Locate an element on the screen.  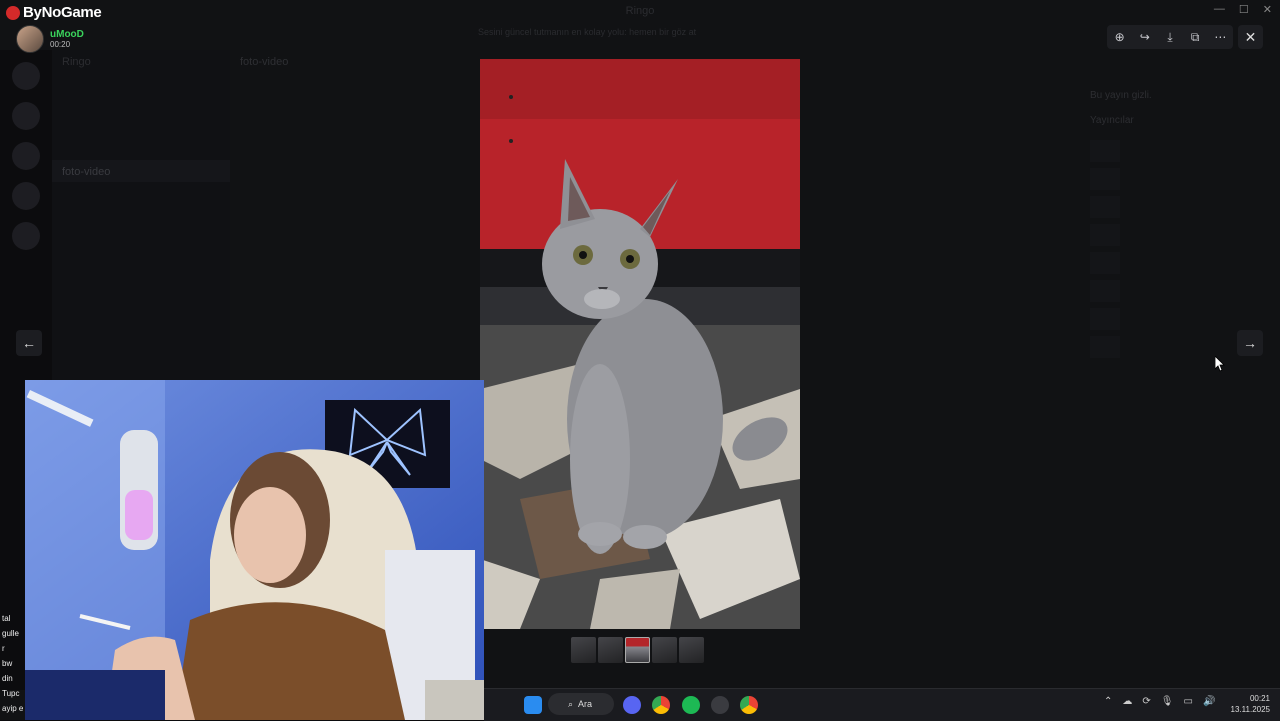
background-right-sub: Yayıncılar is located at coordinates (1112, 120).